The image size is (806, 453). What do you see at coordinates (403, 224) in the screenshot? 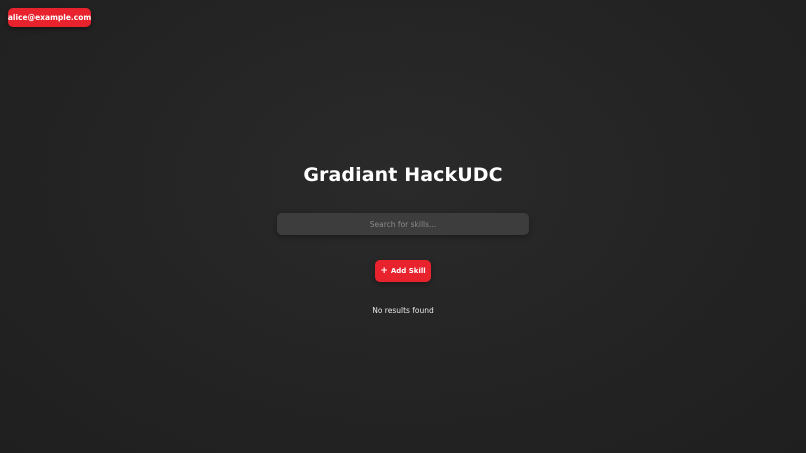
I see `search-input` at bounding box center [403, 224].